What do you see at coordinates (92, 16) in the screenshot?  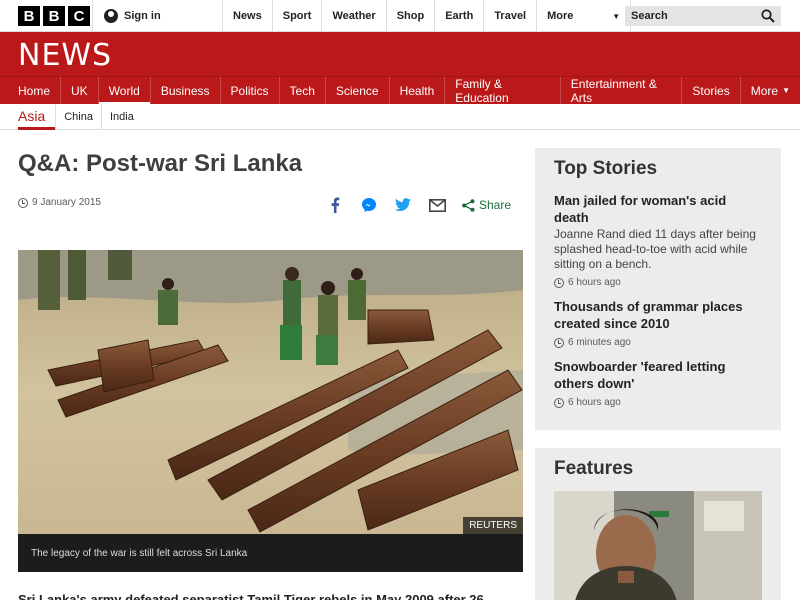 I see `divider` at bounding box center [92, 16].